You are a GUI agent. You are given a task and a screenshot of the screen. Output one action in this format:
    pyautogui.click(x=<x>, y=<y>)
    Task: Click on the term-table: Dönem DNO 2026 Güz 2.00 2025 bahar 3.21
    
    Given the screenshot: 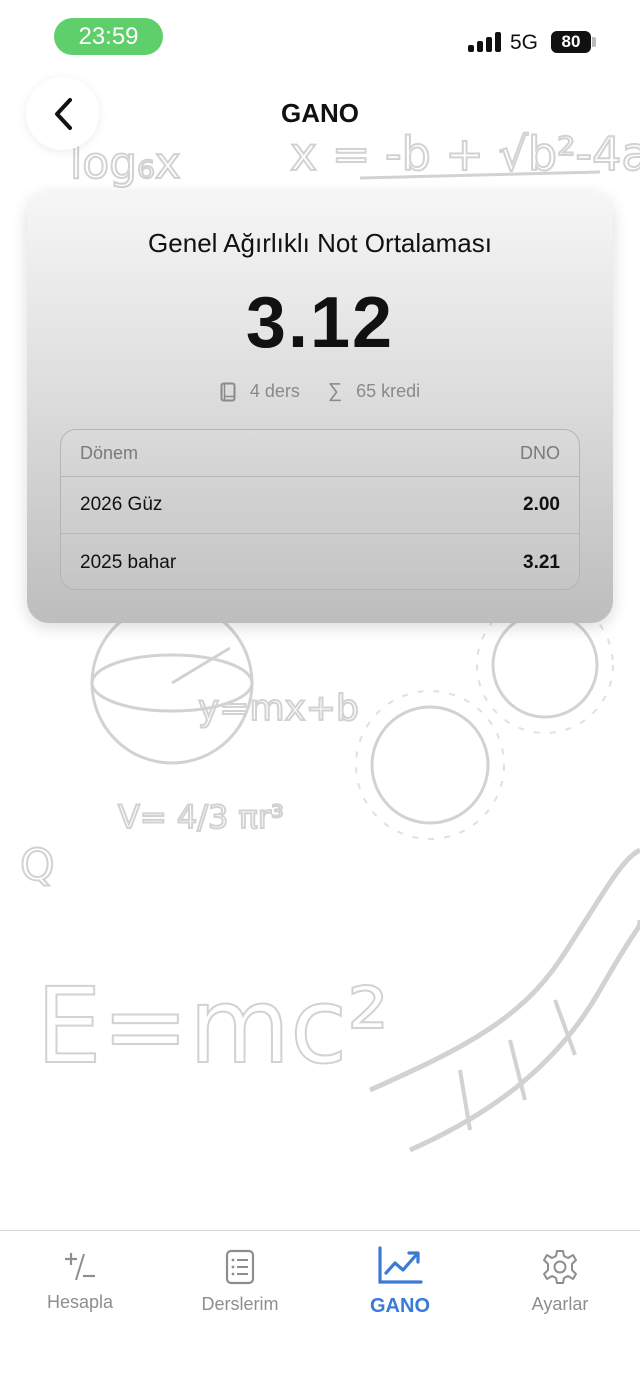 What is the action you would take?
    pyautogui.click(x=320, y=509)
    